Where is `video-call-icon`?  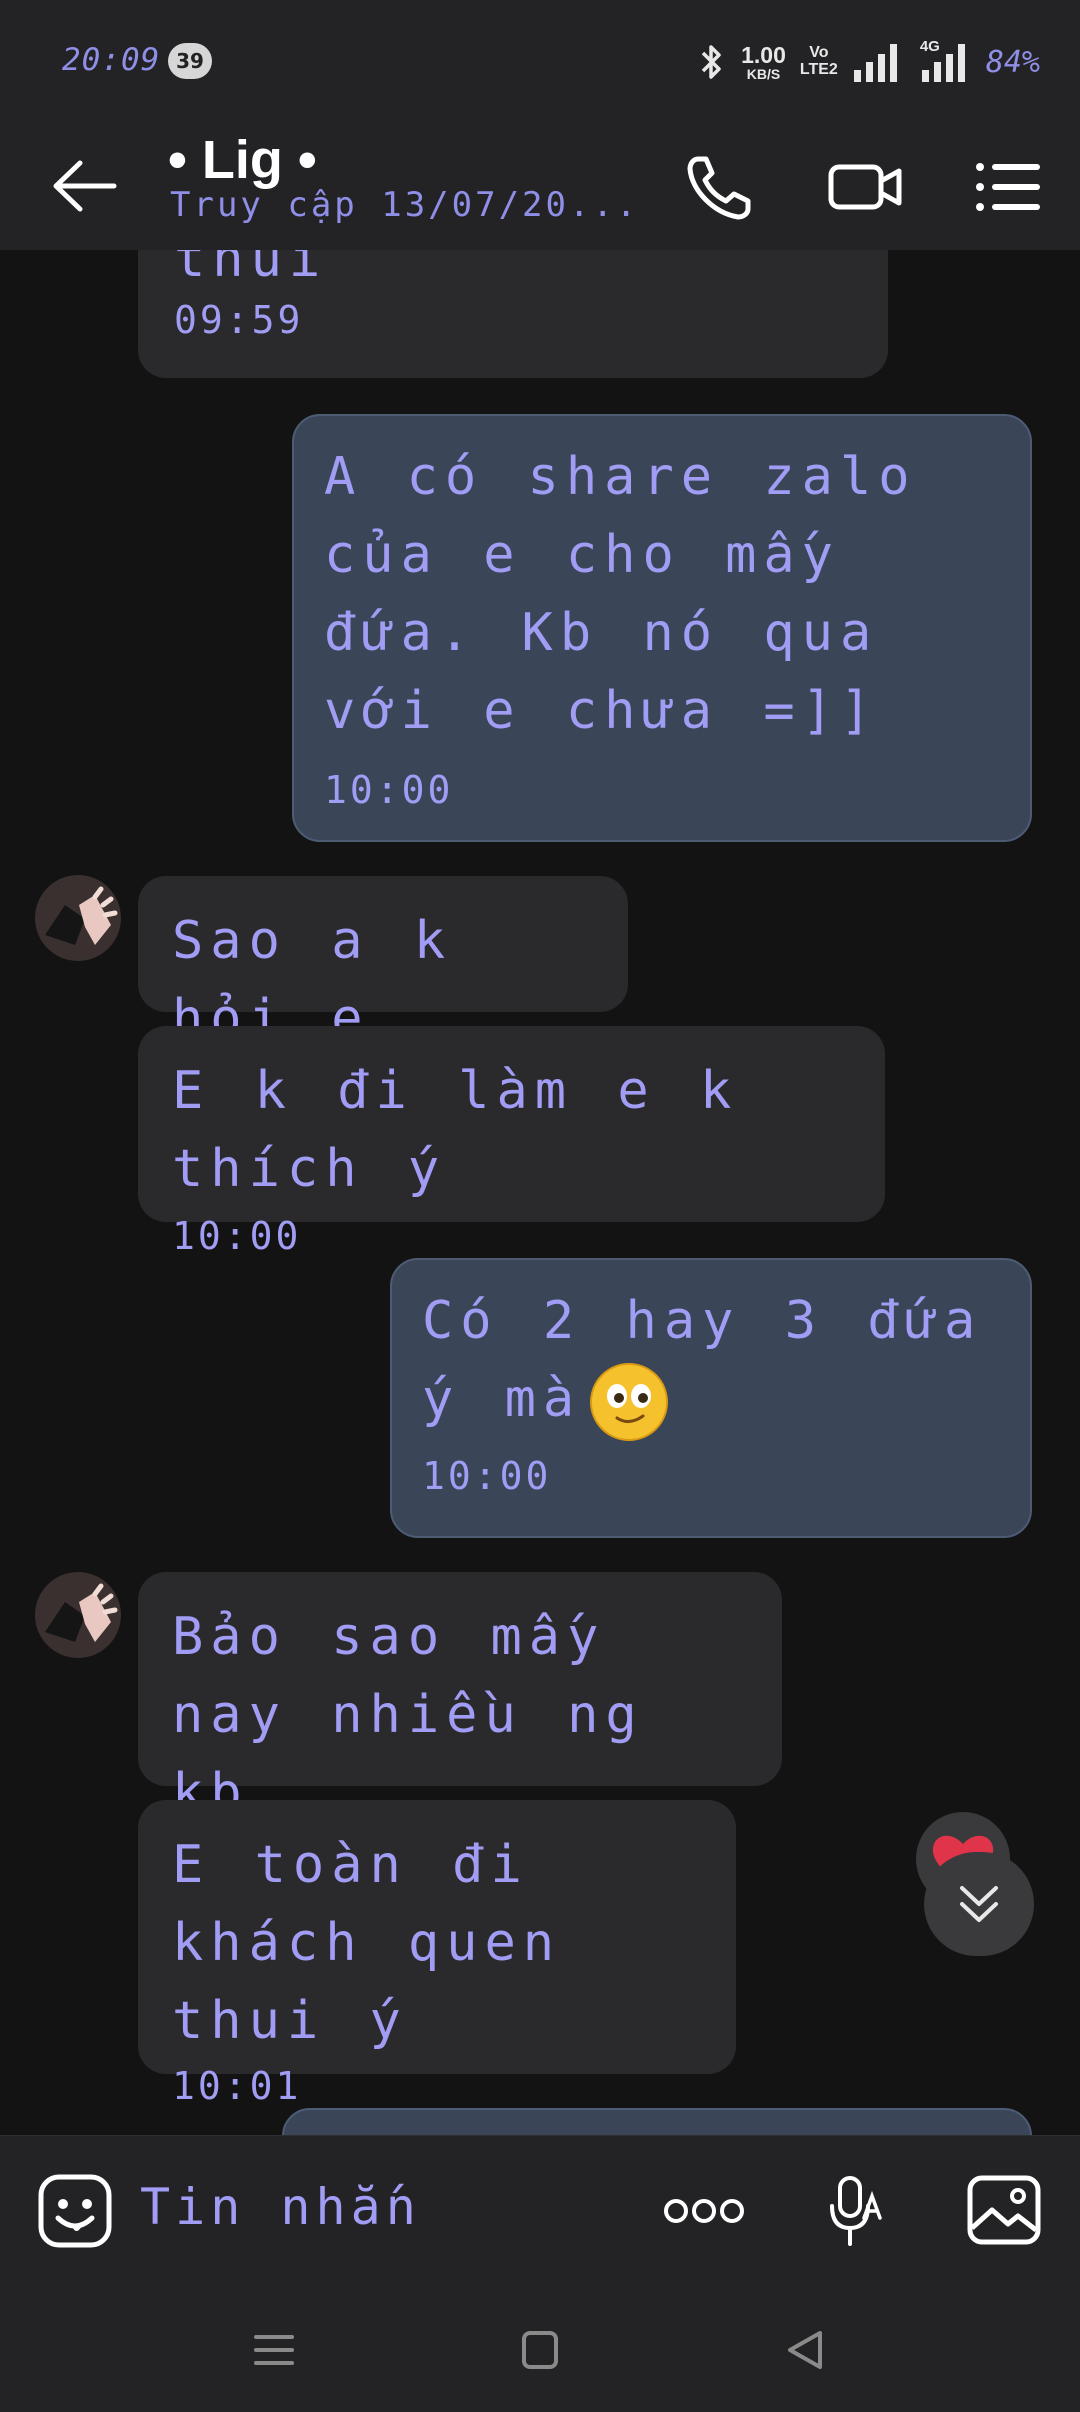 video-call-icon is located at coordinates (865, 187).